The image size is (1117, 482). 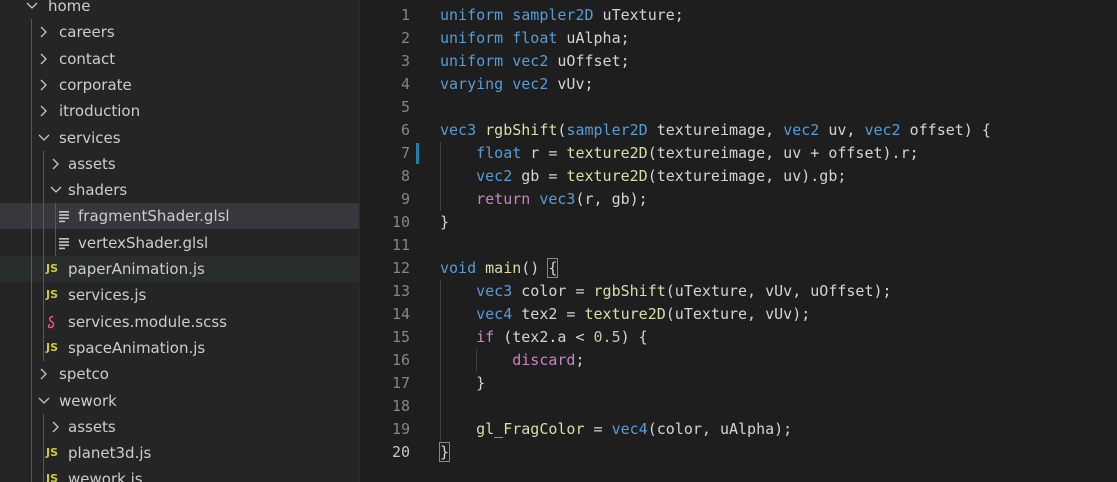 I want to click on code-token: uniform, so click(x=472, y=15).